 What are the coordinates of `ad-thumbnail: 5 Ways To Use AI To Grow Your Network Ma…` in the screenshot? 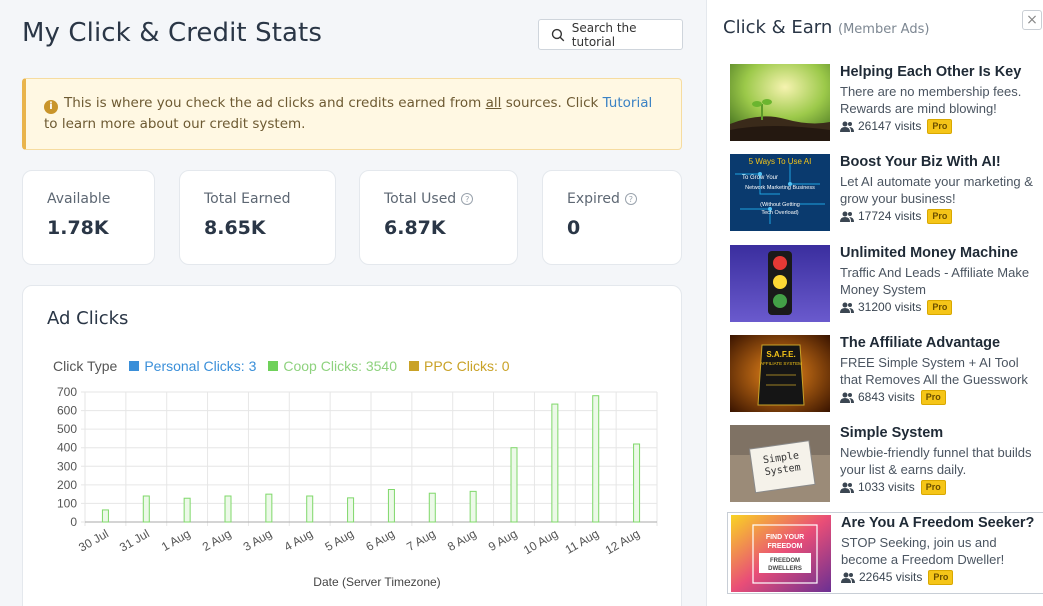 It's located at (780, 192).